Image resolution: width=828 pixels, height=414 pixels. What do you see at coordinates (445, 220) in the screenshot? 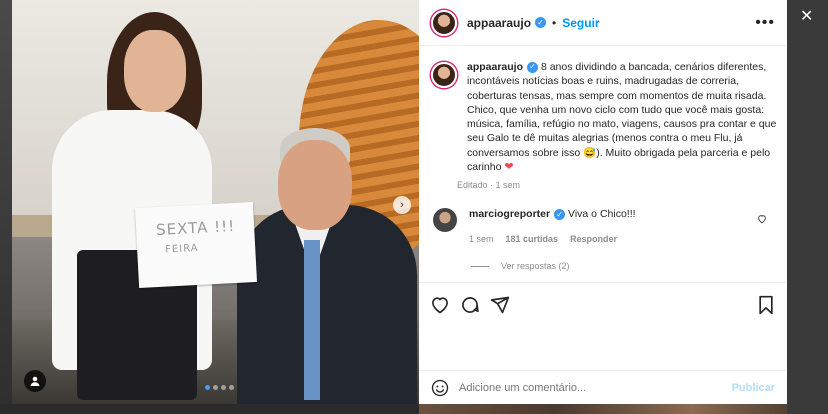
I see `comment-avatar` at bounding box center [445, 220].